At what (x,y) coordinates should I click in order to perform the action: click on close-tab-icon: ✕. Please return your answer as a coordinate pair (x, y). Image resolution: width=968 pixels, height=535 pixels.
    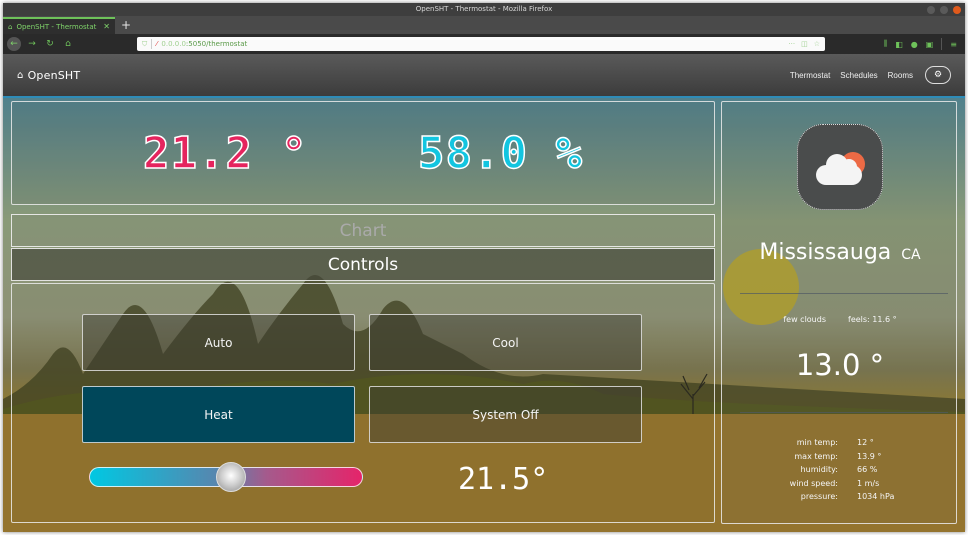
    Looking at the image, I should click on (106, 26).